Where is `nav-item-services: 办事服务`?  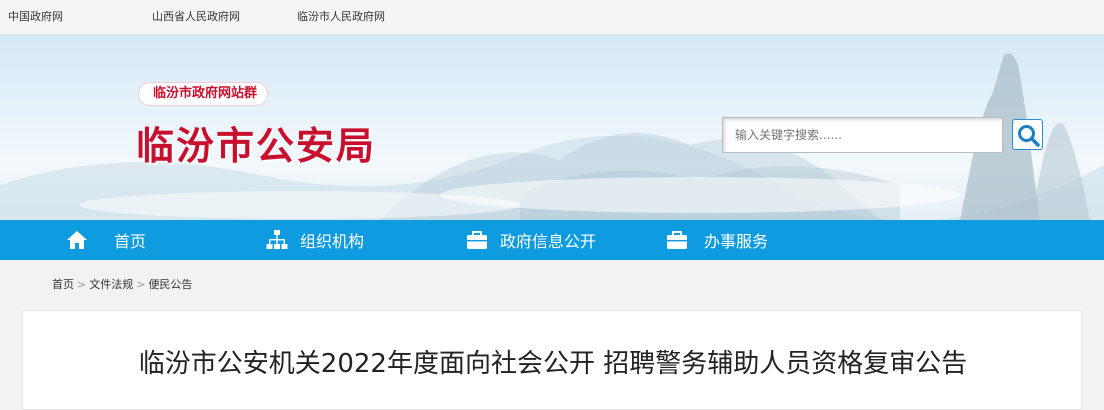 nav-item-services: 办事服务 is located at coordinates (717, 240).